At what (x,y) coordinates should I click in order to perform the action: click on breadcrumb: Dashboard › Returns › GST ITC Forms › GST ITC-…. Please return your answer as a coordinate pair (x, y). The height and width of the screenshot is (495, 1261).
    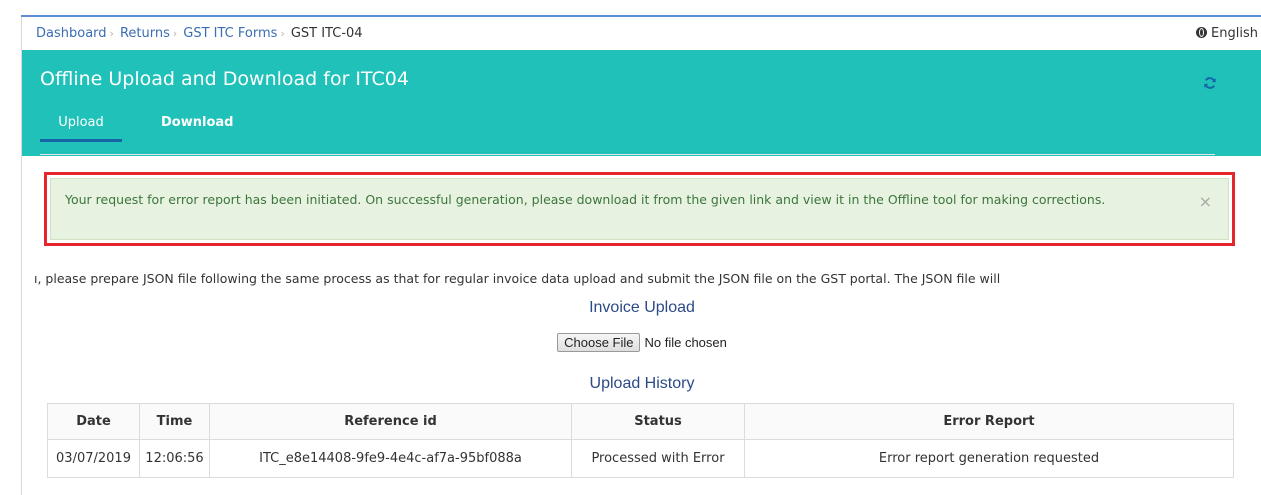
    Looking at the image, I should click on (199, 33).